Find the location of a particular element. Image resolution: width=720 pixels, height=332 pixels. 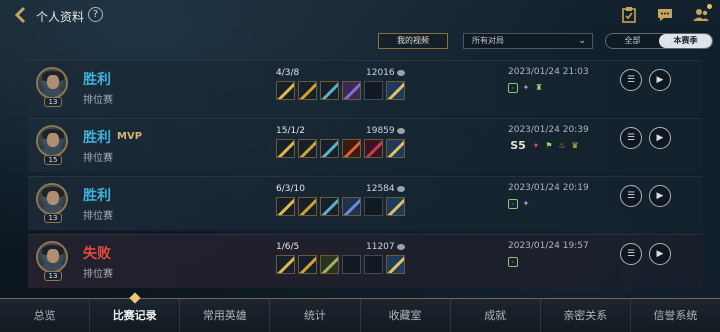

back-arrow-icon is located at coordinates (21, 15).